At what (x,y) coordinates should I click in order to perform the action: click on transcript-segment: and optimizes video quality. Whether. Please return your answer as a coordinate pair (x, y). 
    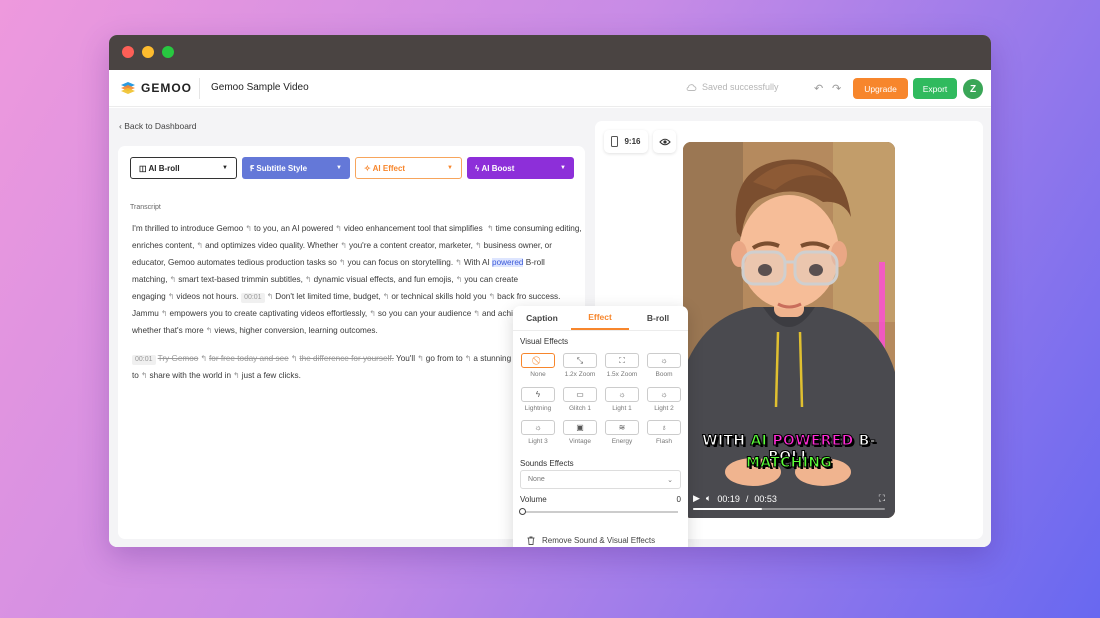
    Looking at the image, I should click on (271, 245).